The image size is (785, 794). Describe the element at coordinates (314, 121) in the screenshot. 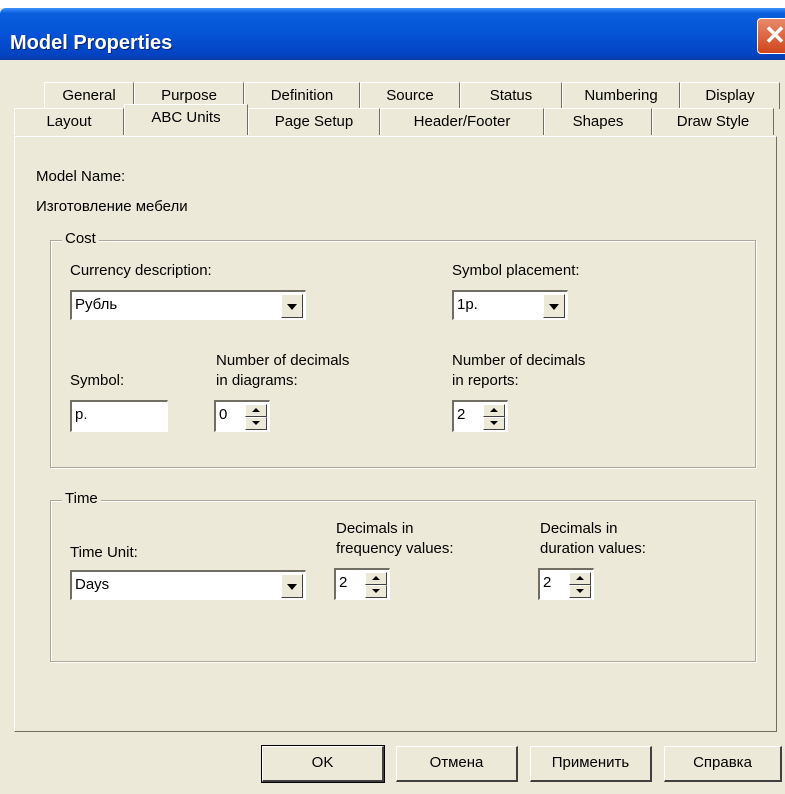

I see `tab-page-setup: Page Setup` at that location.